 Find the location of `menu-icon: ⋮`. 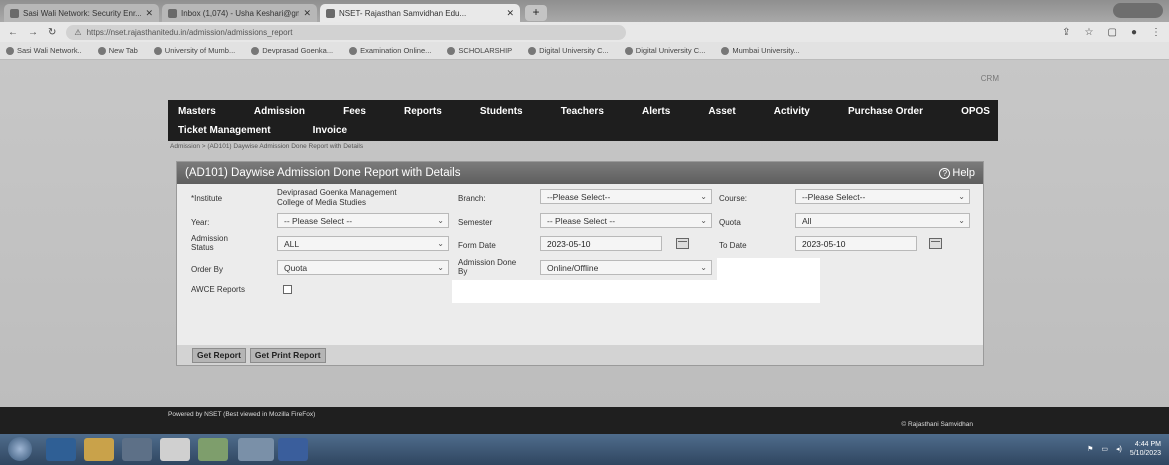

menu-icon: ⋮ is located at coordinates (1156, 32).